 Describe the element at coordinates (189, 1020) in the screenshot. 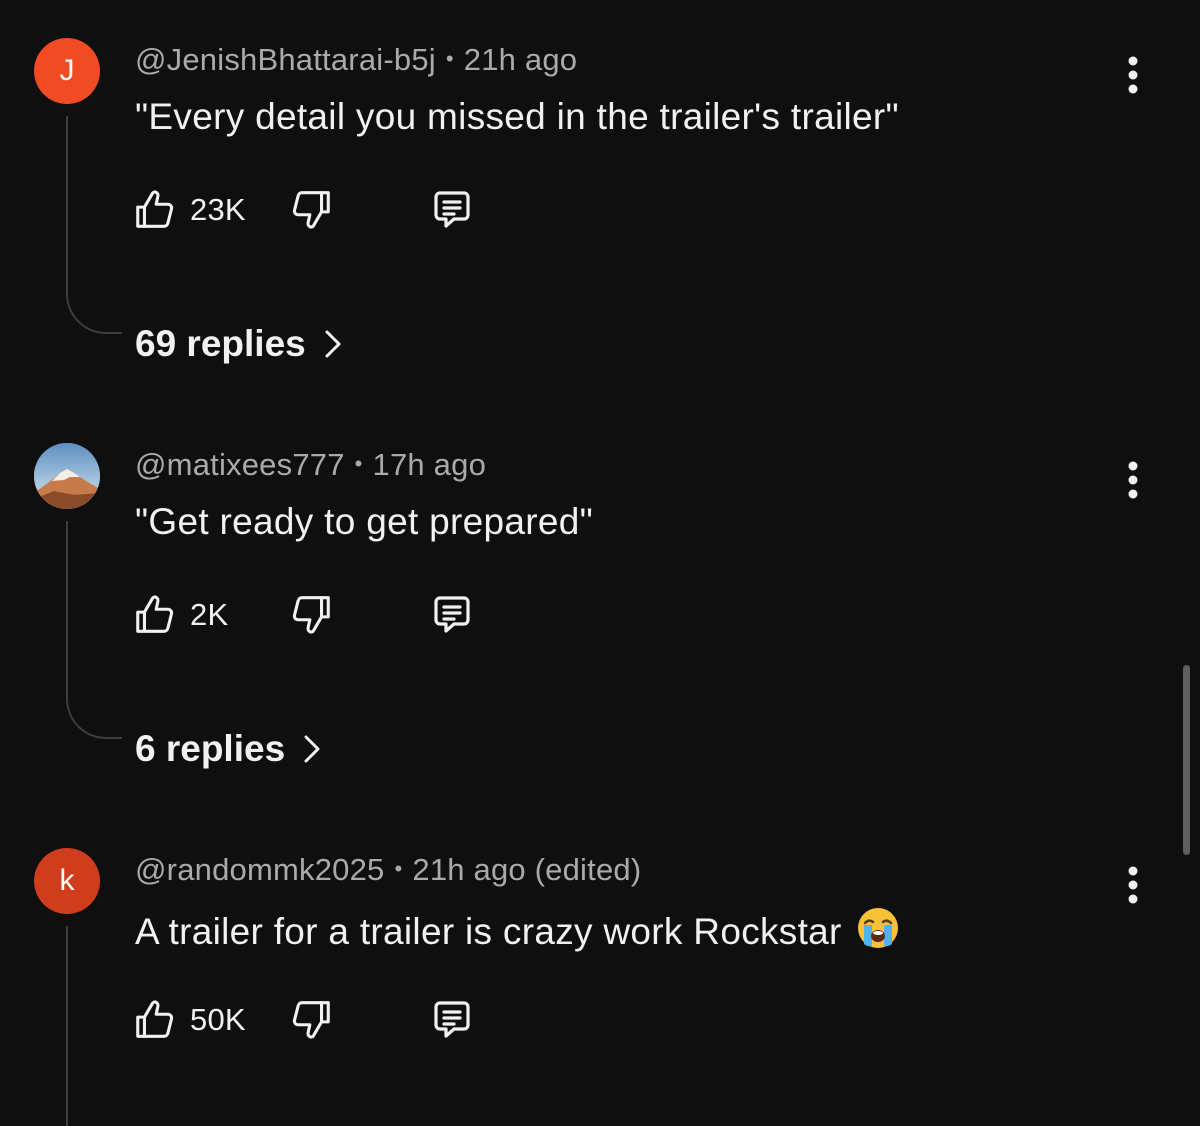

I see `like-button: 50K` at that location.